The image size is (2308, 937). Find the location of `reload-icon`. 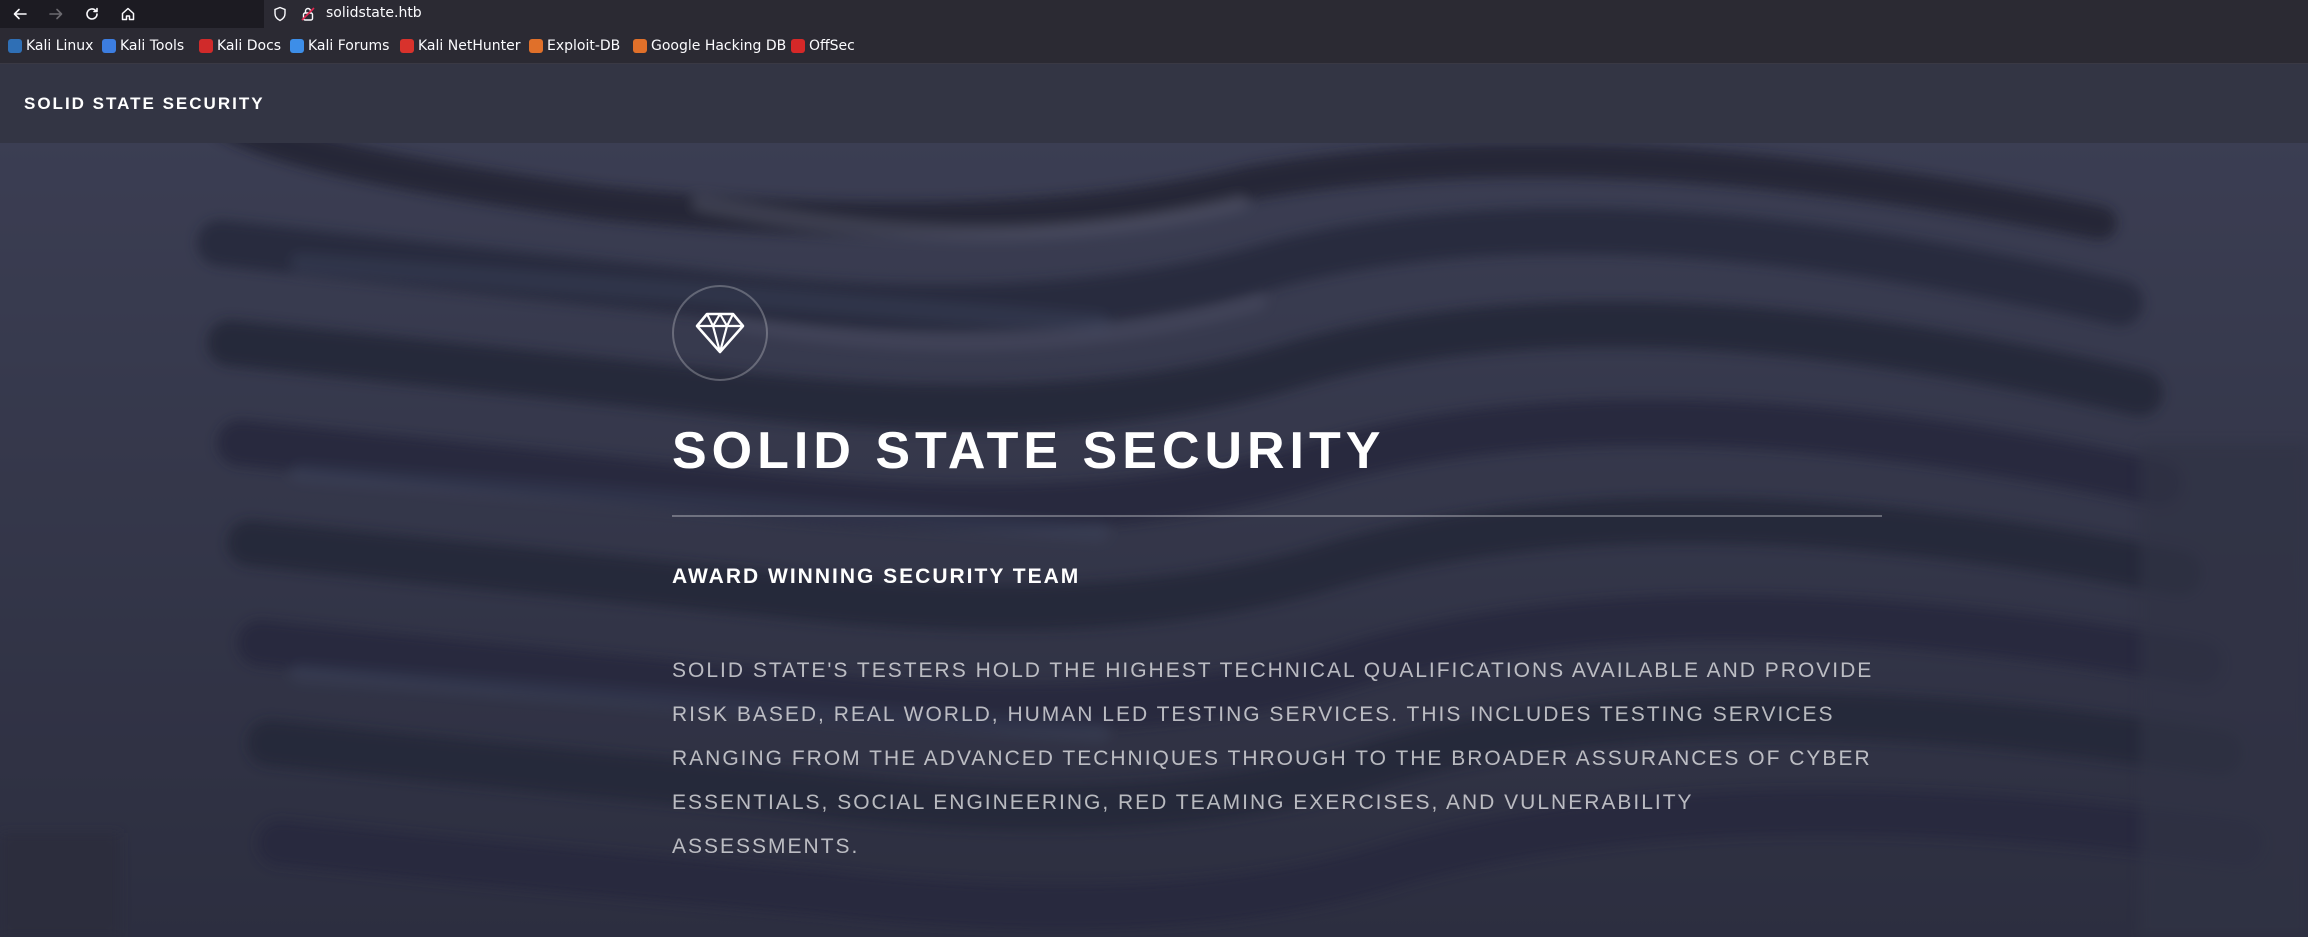

reload-icon is located at coordinates (92, 13).